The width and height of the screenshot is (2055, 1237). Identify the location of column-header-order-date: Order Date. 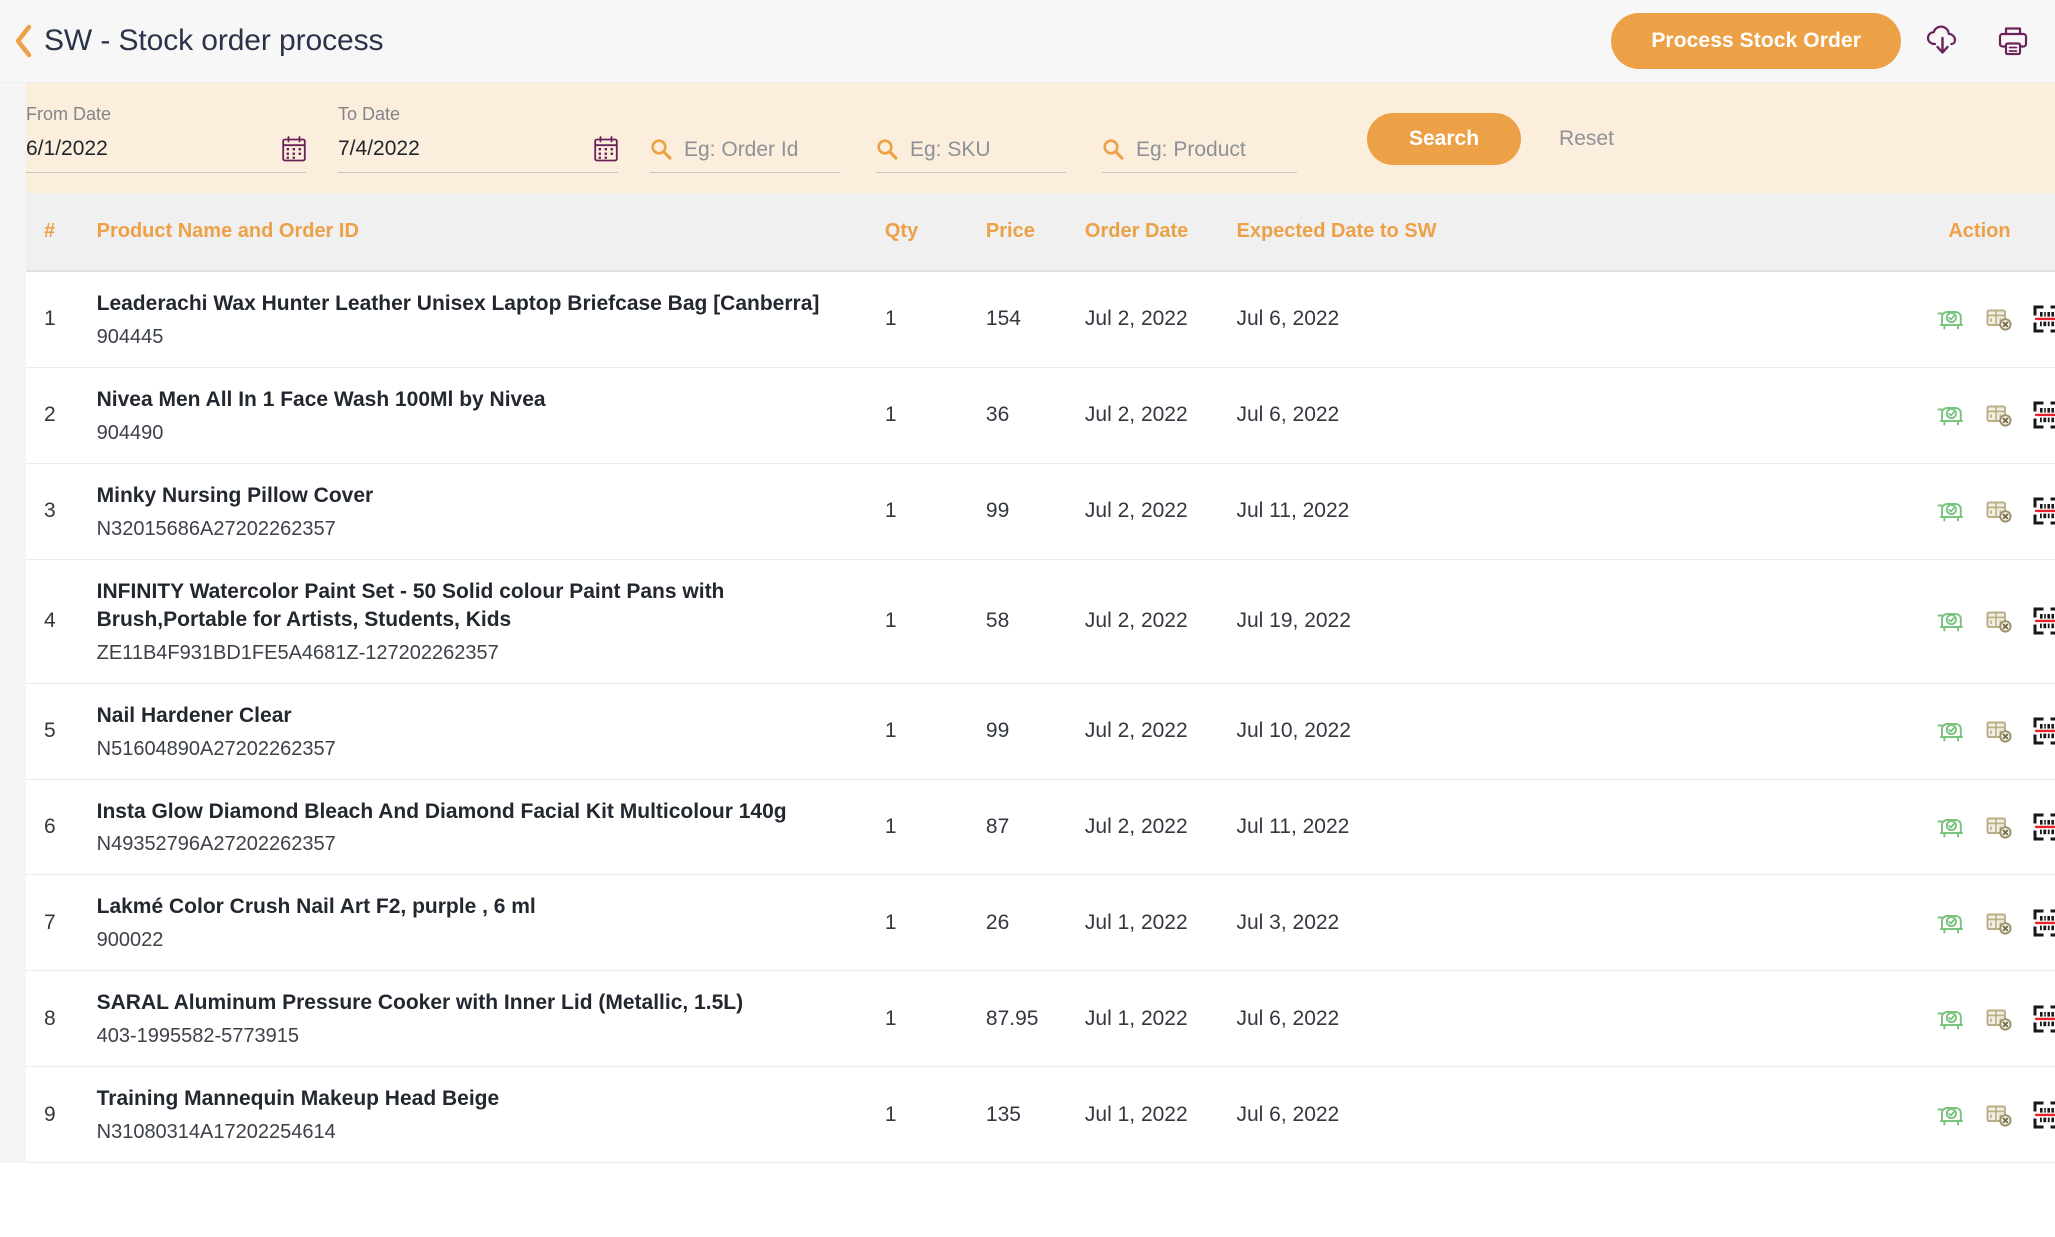
(1160, 232).